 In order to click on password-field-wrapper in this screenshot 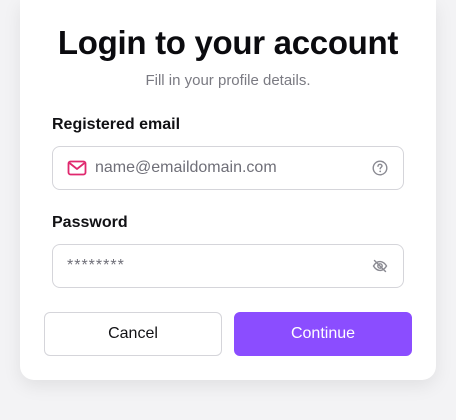, I will do `click(228, 266)`.